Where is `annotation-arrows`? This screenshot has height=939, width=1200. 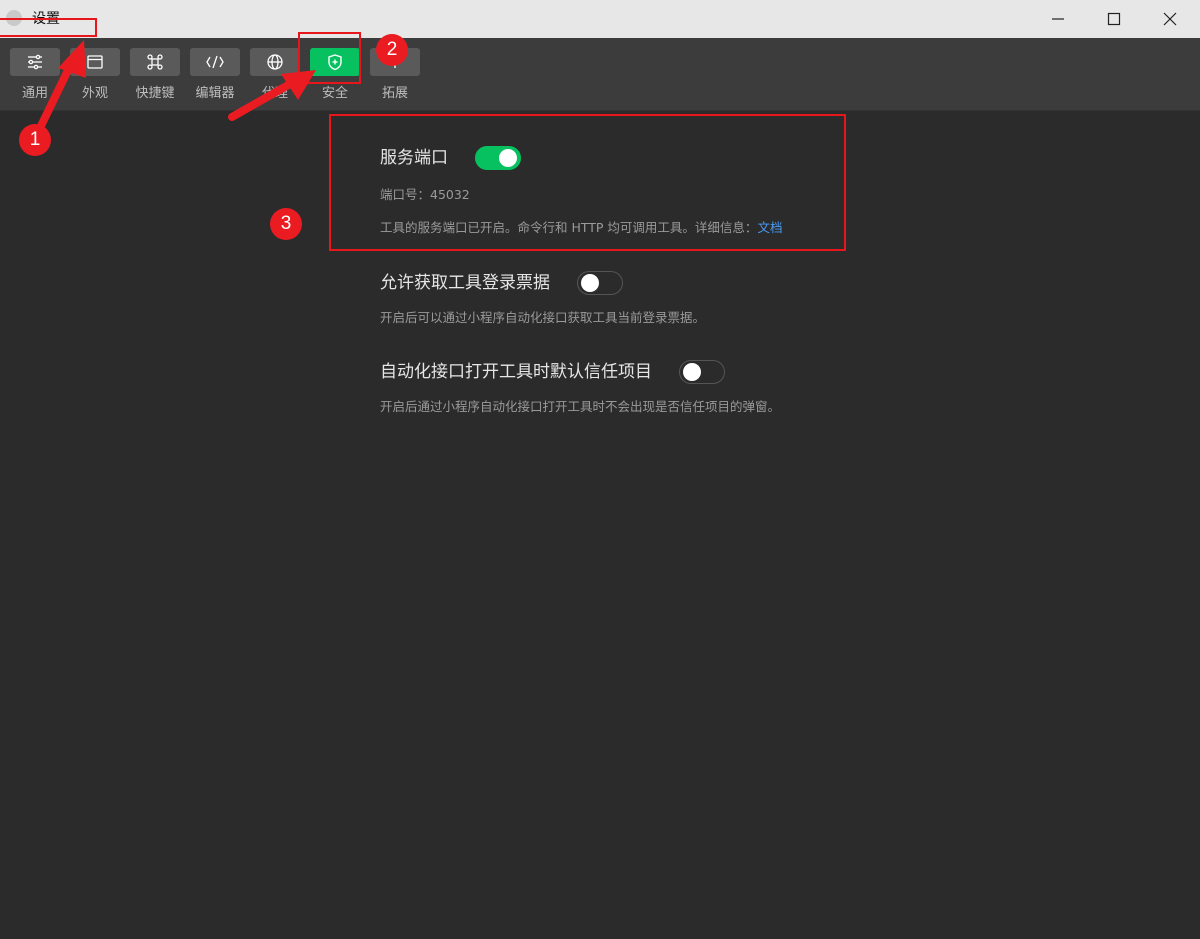 annotation-arrows is located at coordinates (176, 86).